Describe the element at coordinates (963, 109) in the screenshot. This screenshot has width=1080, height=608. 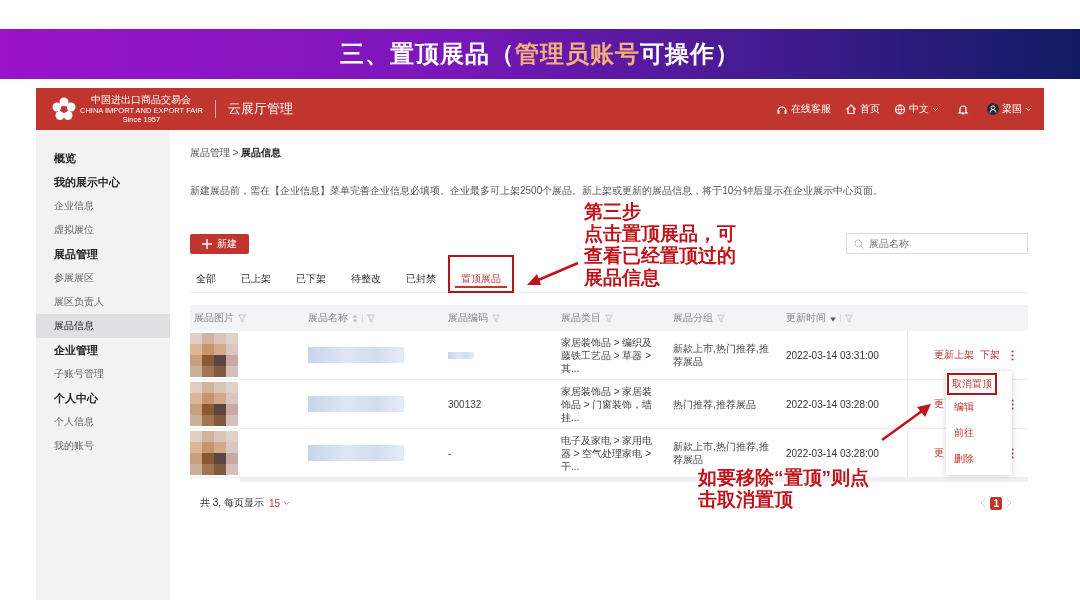
I see `bell-icon` at that location.